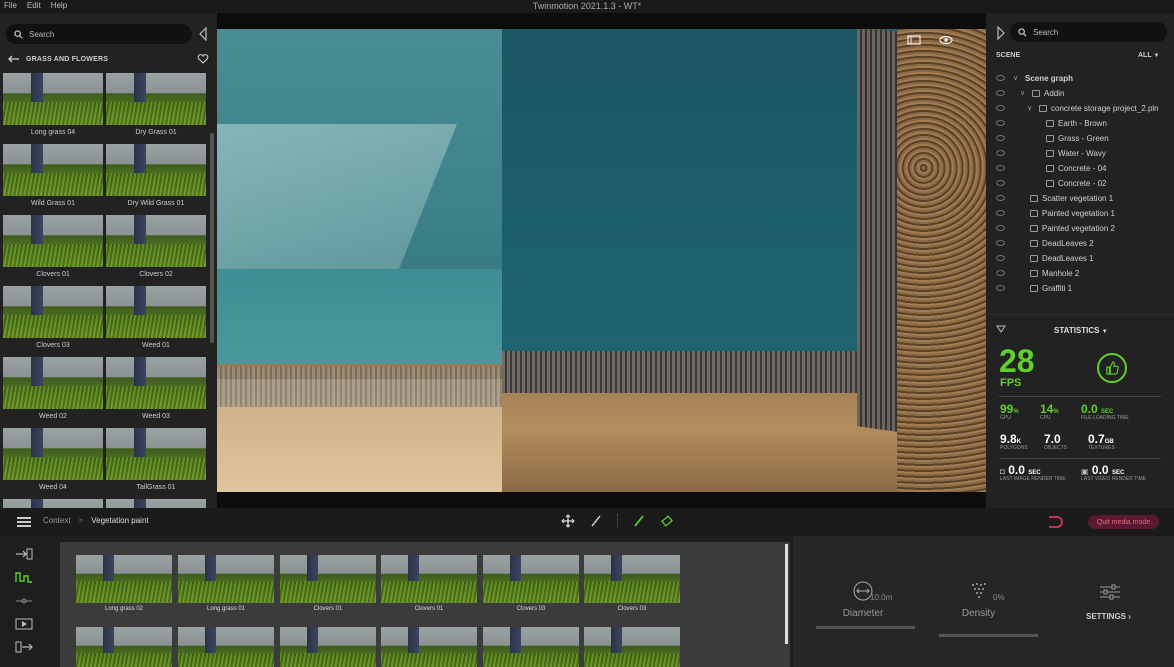  I want to click on library-item: Clovers 03, so click(53, 320).